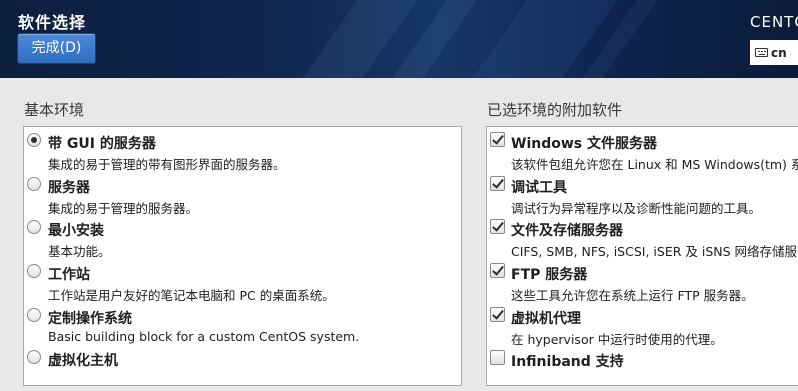 This screenshot has width=798, height=391. What do you see at coordinates (69, 188) in the screenshot?
I see `option-name: 服务器` at bounding box center [69, 188].